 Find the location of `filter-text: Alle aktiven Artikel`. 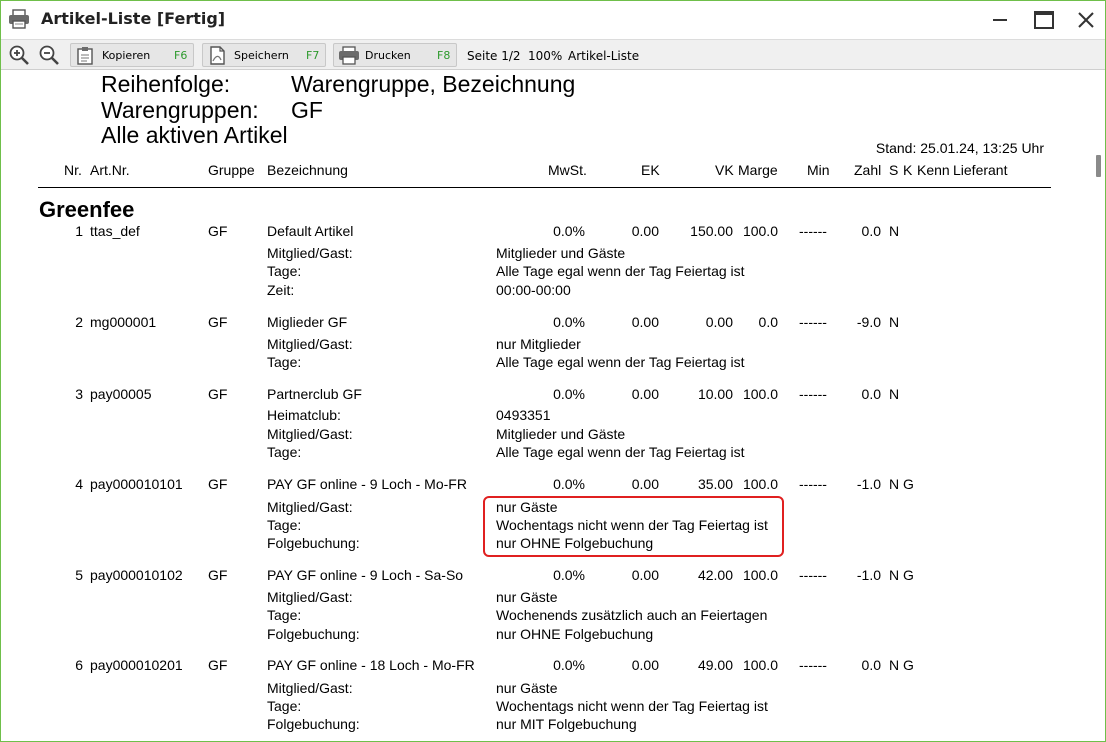

filter-text: Alle aktiven Artikel is located at coordinates (194, 135).